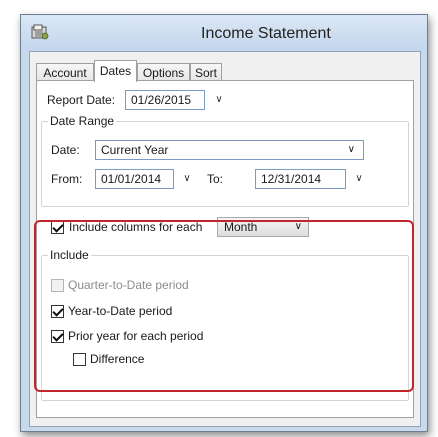 The height and width of the screenshot is (437, 438). What do you see at coordinates (206, 72) in the screenshot?
I see `tab-sort: Sort` at bounding box center [206, 72].